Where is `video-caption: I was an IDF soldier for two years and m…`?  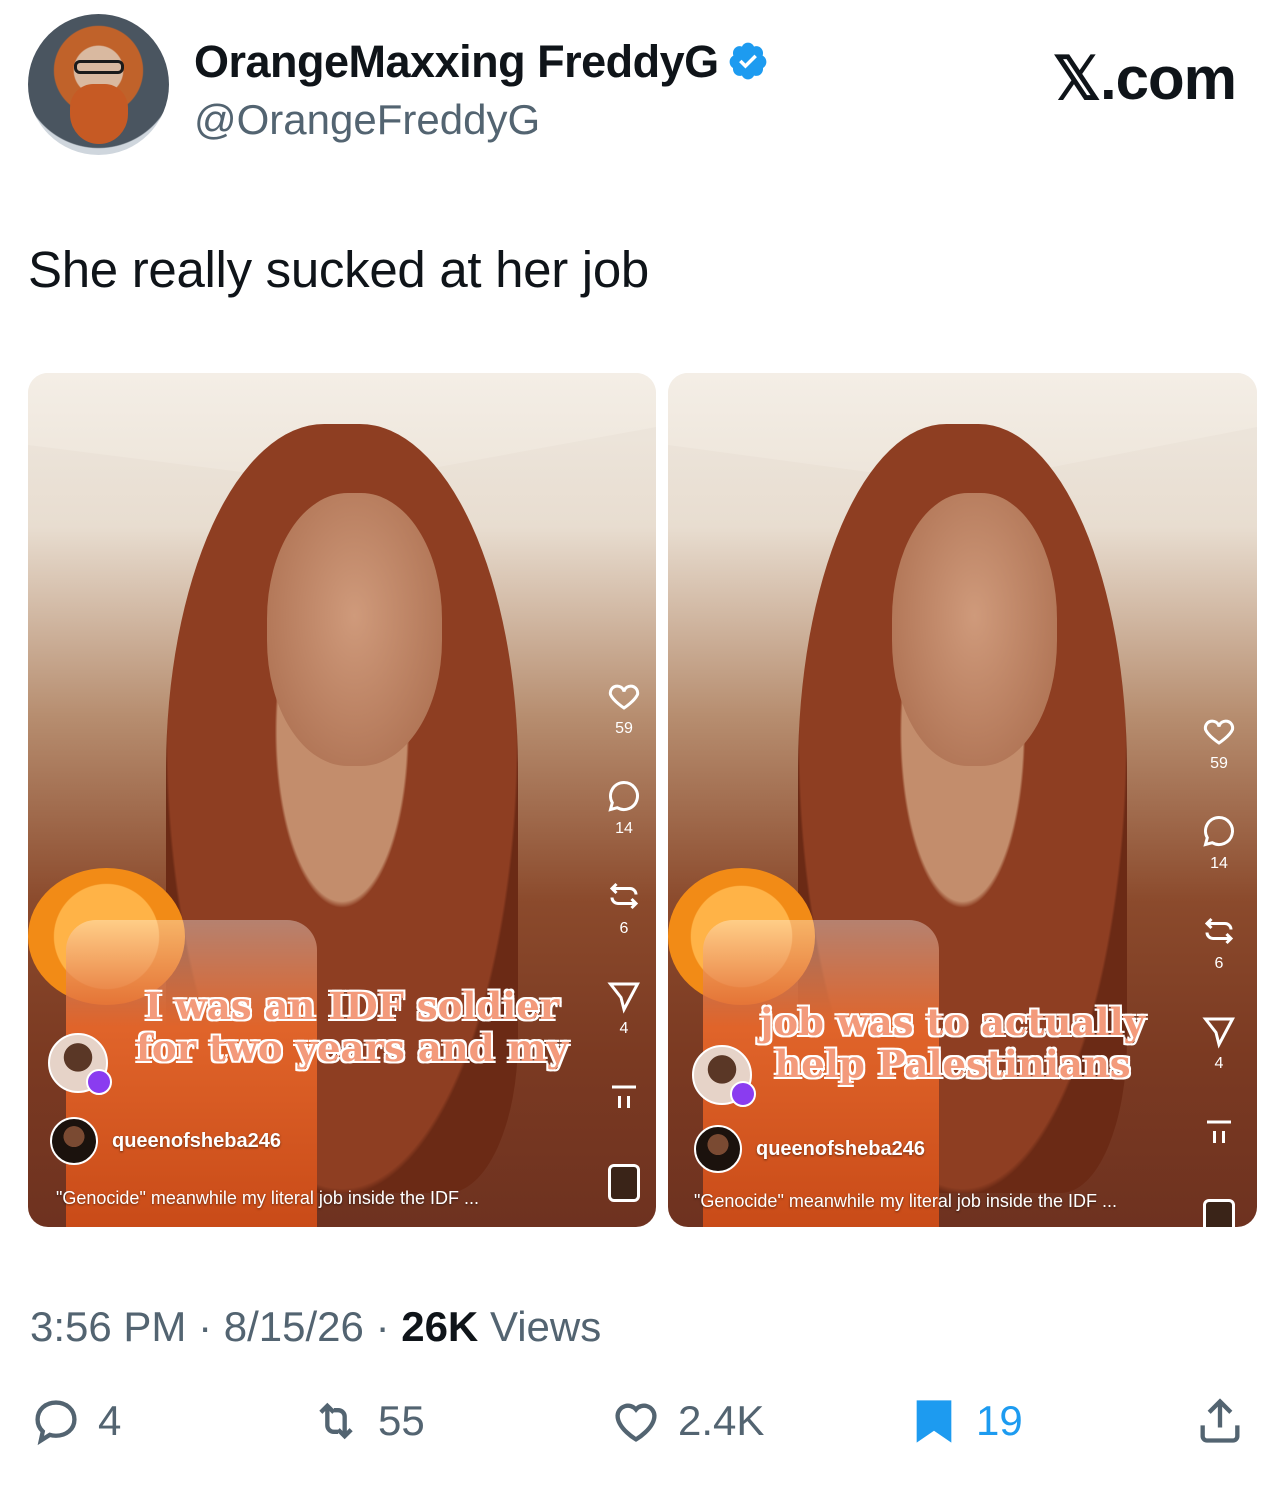 video-caption: I was an IDF soldier for two years and m… is located at coordinates (342, 1027).